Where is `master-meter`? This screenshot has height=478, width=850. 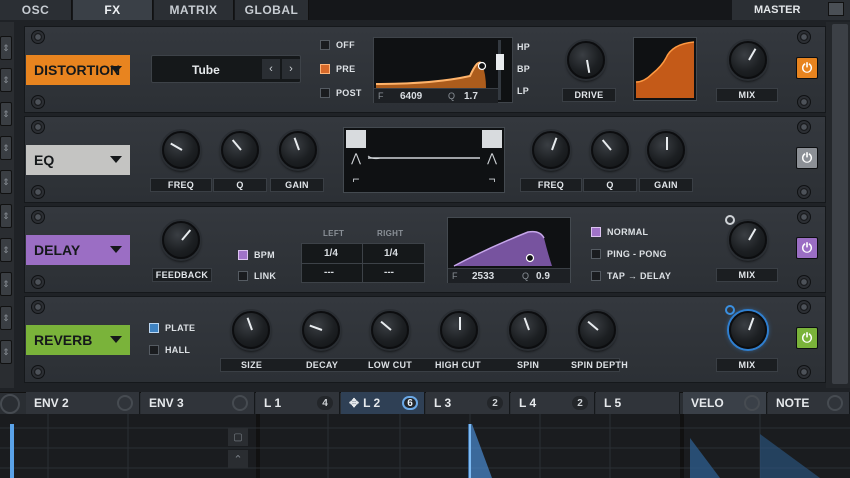
master-meter is located at coordinates (836, 9).